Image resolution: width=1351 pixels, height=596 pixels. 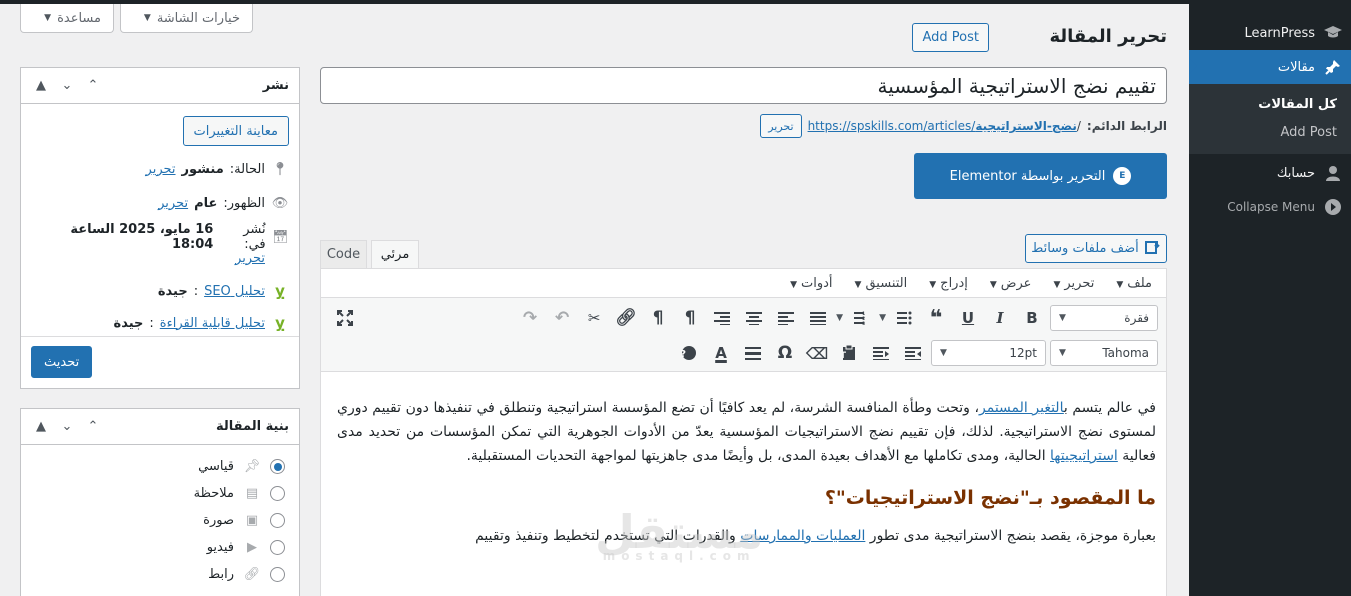 What do you see at coordinates (936, 318) in the screenshot?
I see `blockquote-icon: ❝` at bounding box center [936, 318].